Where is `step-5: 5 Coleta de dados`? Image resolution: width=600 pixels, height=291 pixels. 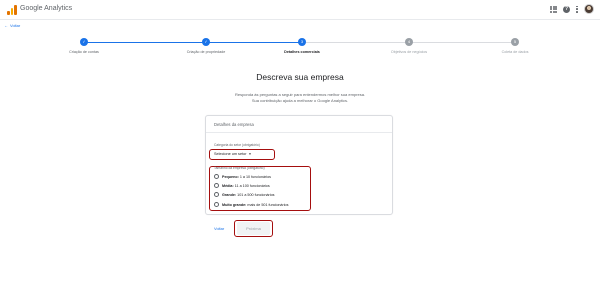 step-5: 5 Coleta de dados is located at coordinates (515, 45).